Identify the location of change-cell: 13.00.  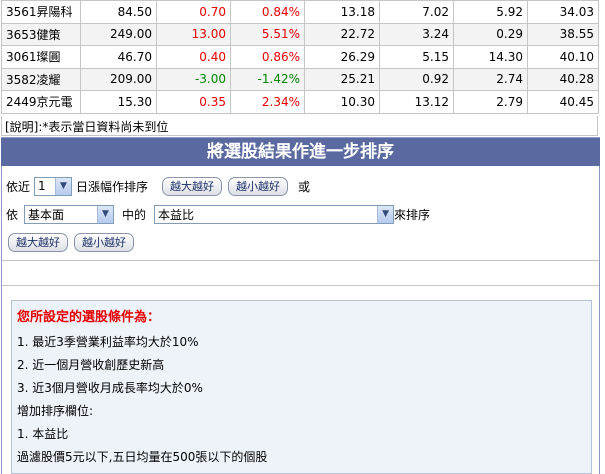
(193, 34).